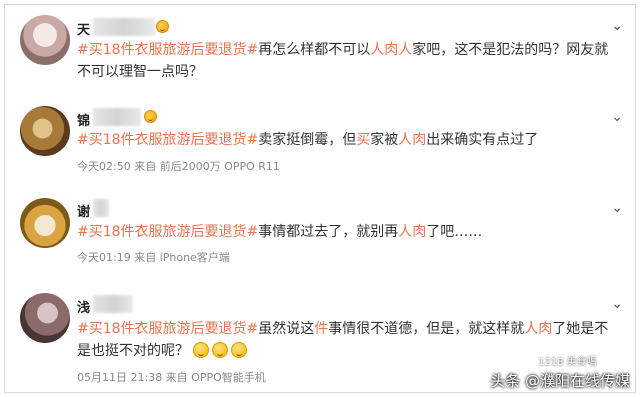 This screenshot has width=640, height=397. What do you see at coordinates (567, 362) in the screenshot?
I see `faint-watermark: 1218 美食唱` at bounding box center [567, 362].